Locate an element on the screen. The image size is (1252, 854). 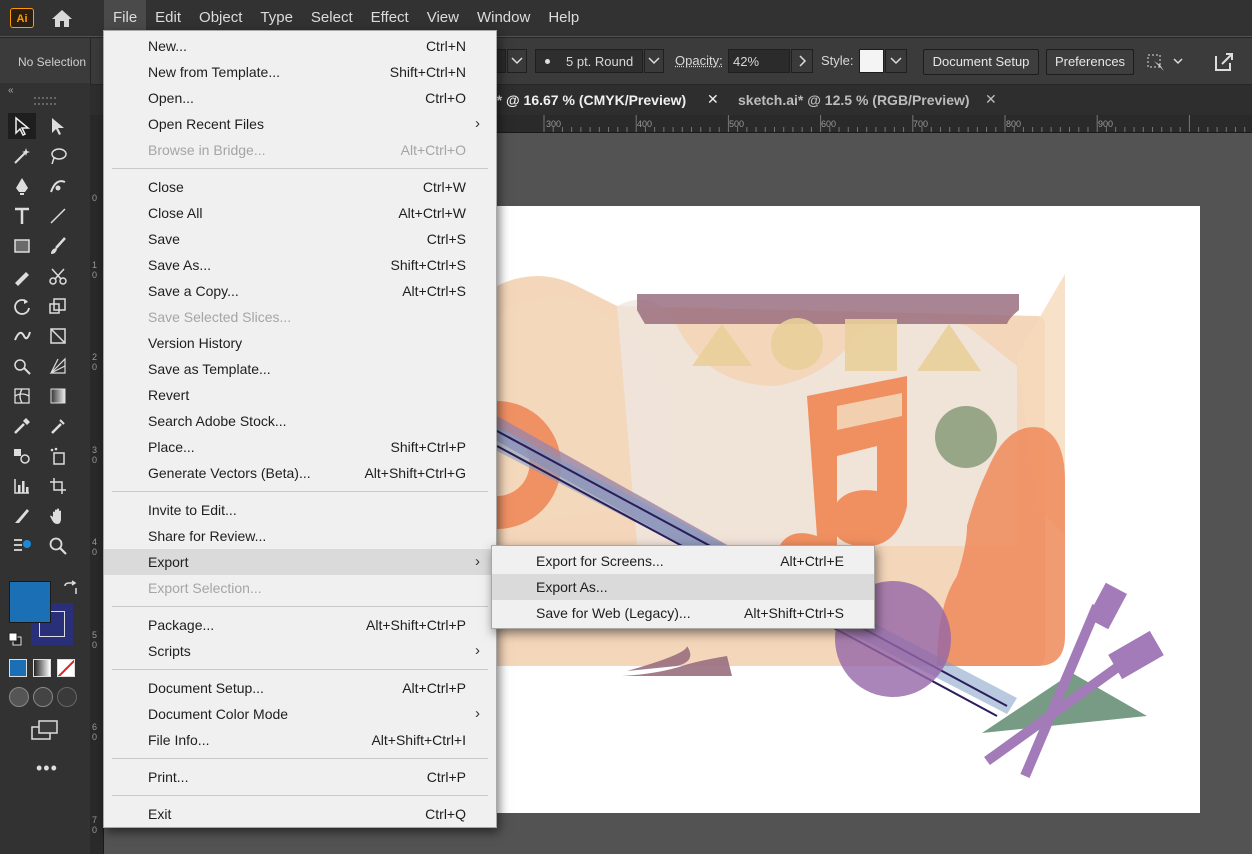
type-tool-icon is located at coordinates (22, 216).